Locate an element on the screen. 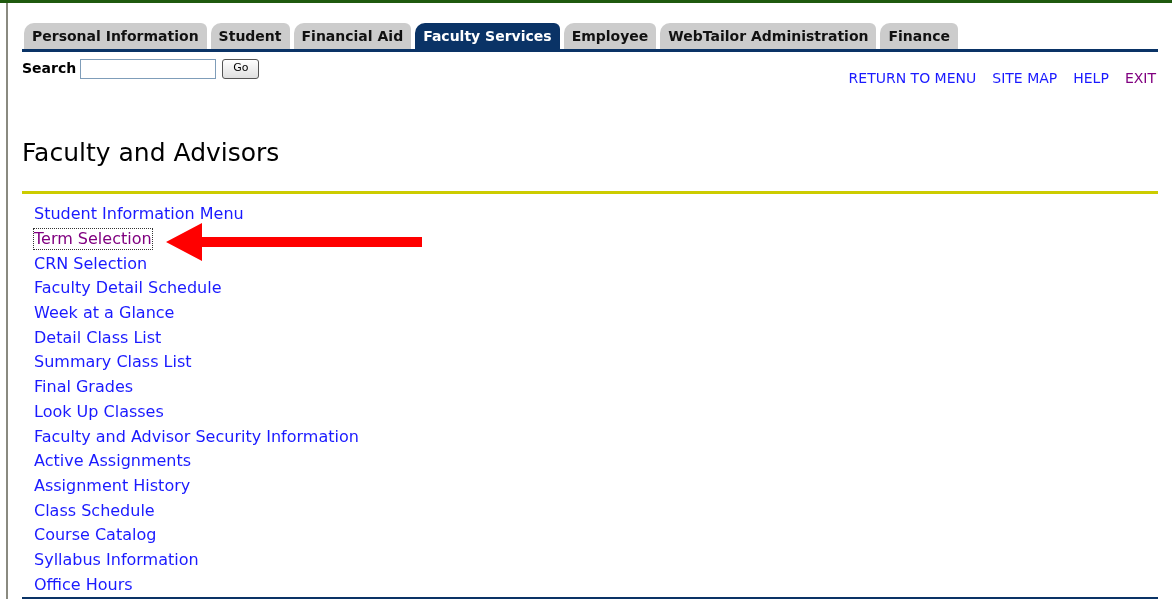 The width and height of the screenshot is (1172, 599). menu-link: Assignment History is located at coordinates (112, 485).